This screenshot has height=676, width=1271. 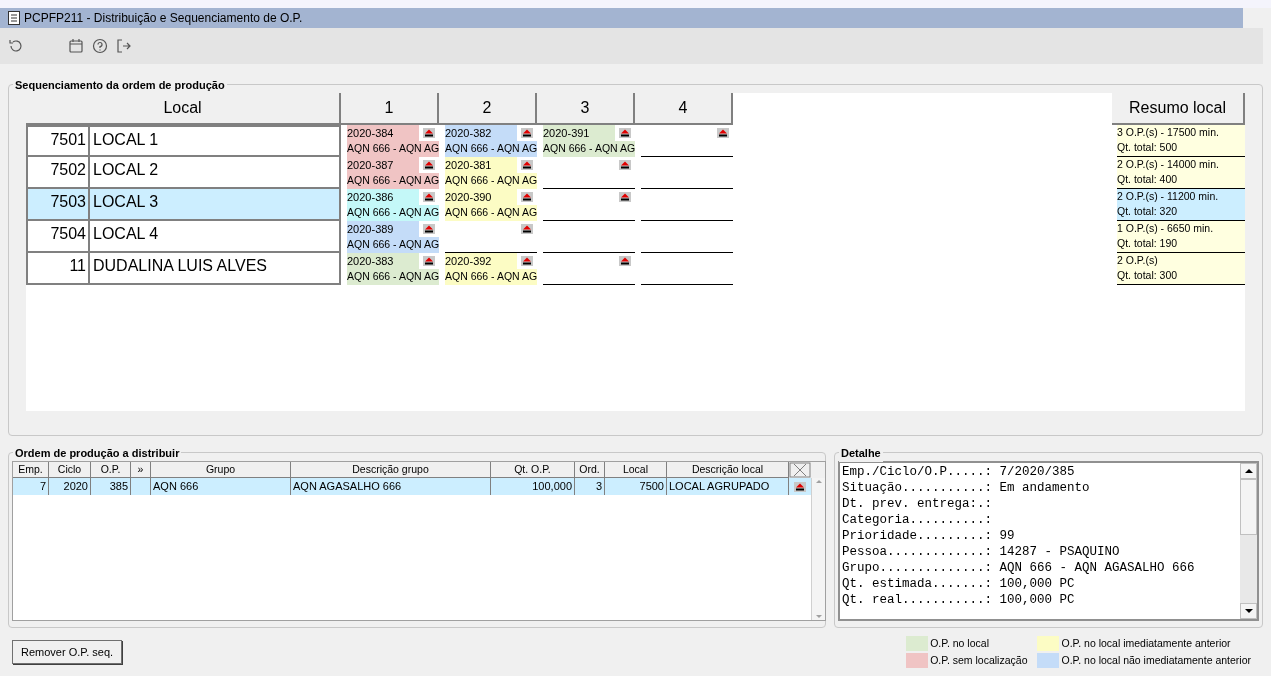 I want to click on order-card: 2020-390 AQN 666 - AQN AG, so click(x=491, y=205).